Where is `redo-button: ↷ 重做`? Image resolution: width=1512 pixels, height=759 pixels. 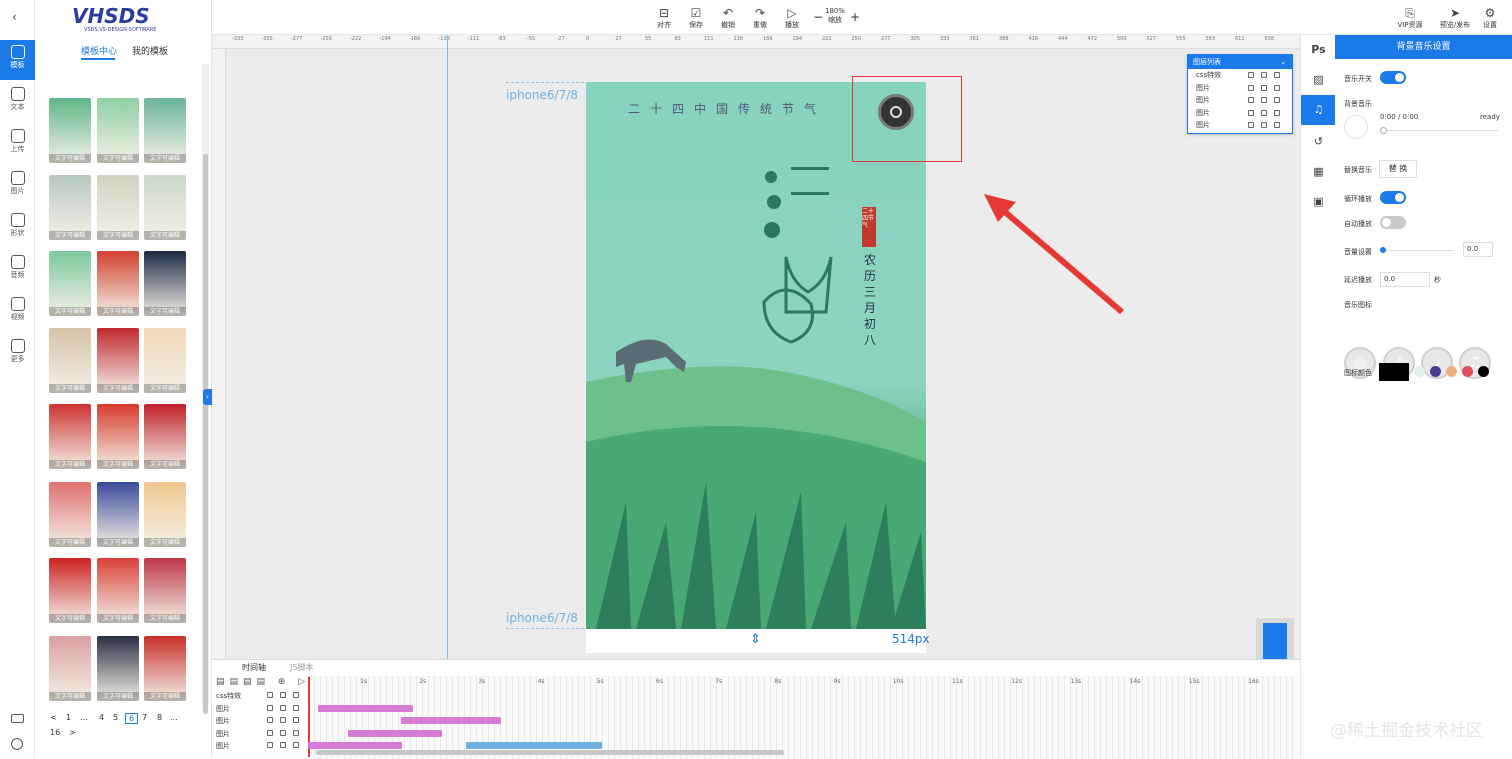 redo-button: ↷ 重做 is located at coordinates (760, 18).